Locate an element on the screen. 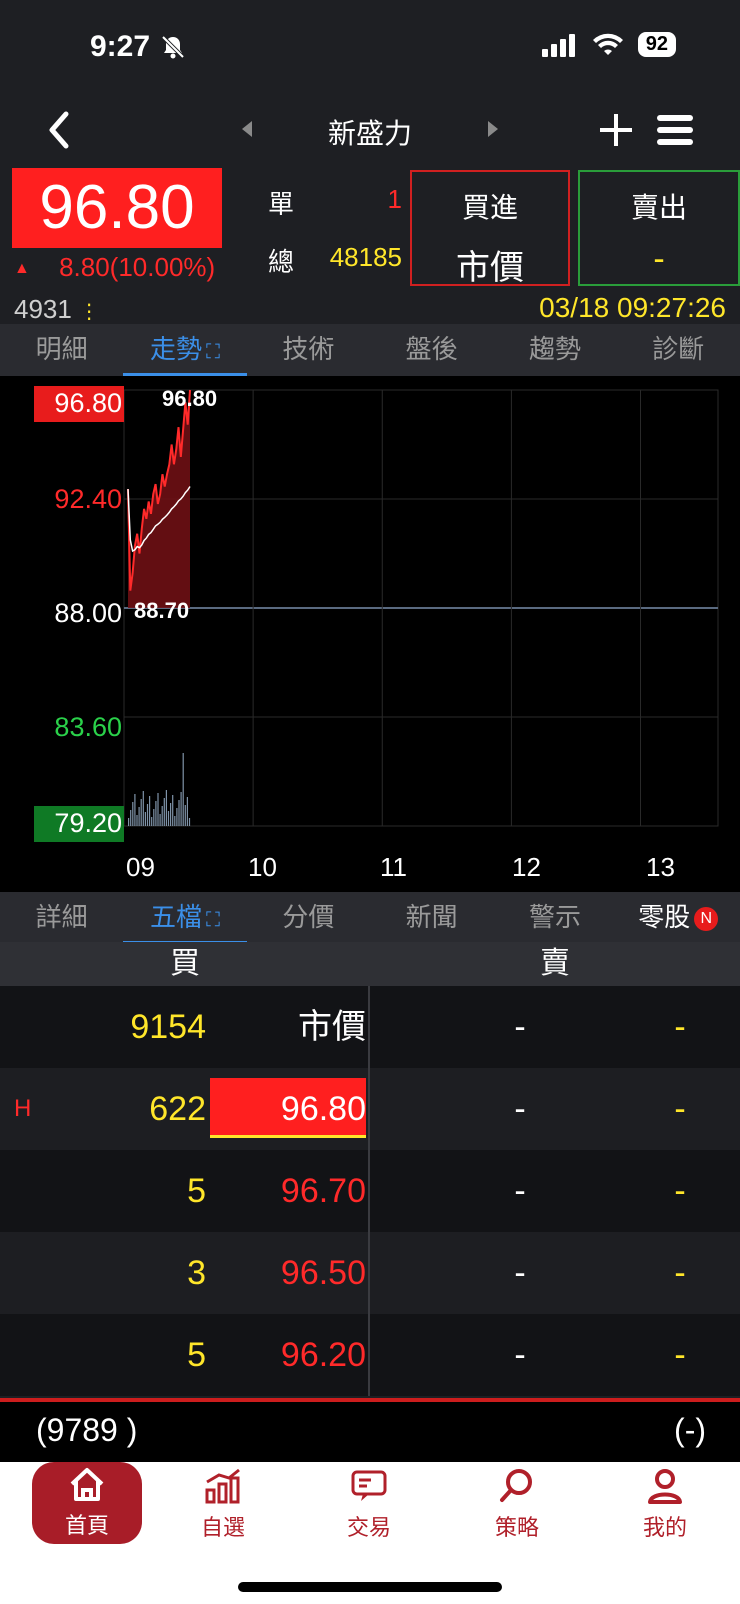 This screenshot has height=1604, width=740. order-row: 5 96.20 - - is located at coordinates (370, 1355).